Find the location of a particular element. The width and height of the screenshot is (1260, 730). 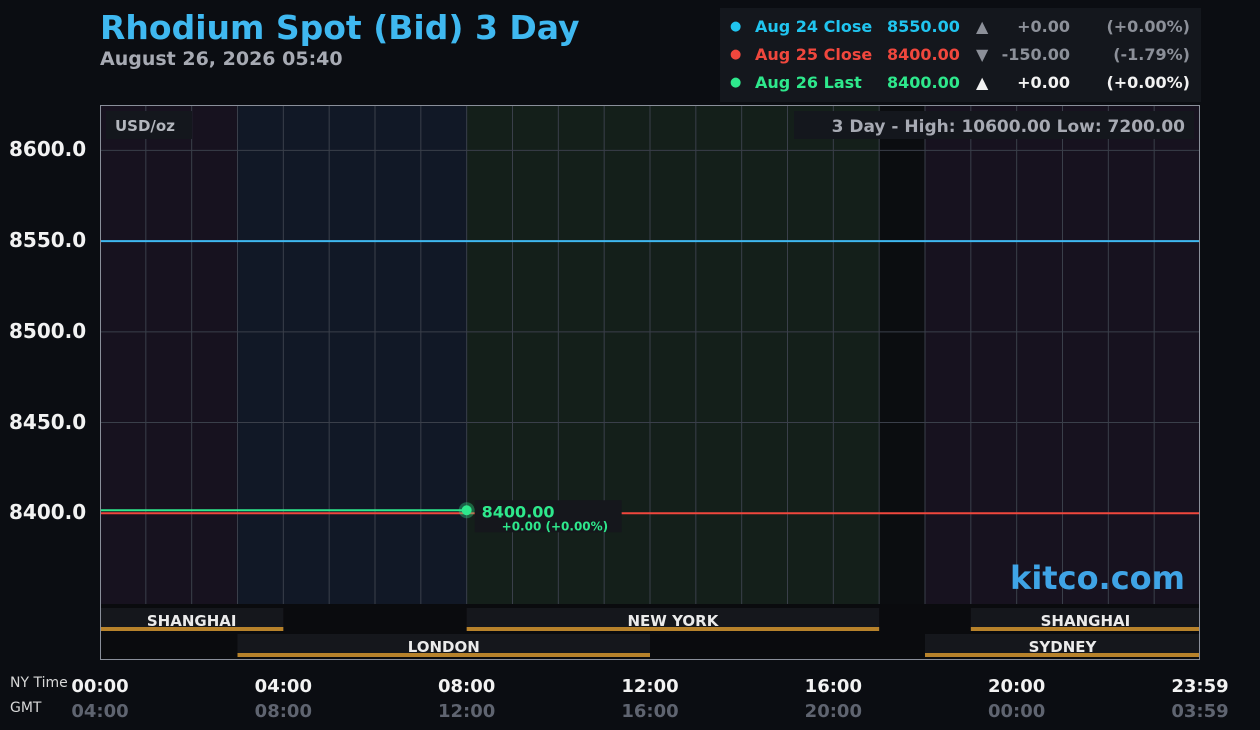

x-tick-label-gmt: 03:59 is located at coordinates (1200, 711).